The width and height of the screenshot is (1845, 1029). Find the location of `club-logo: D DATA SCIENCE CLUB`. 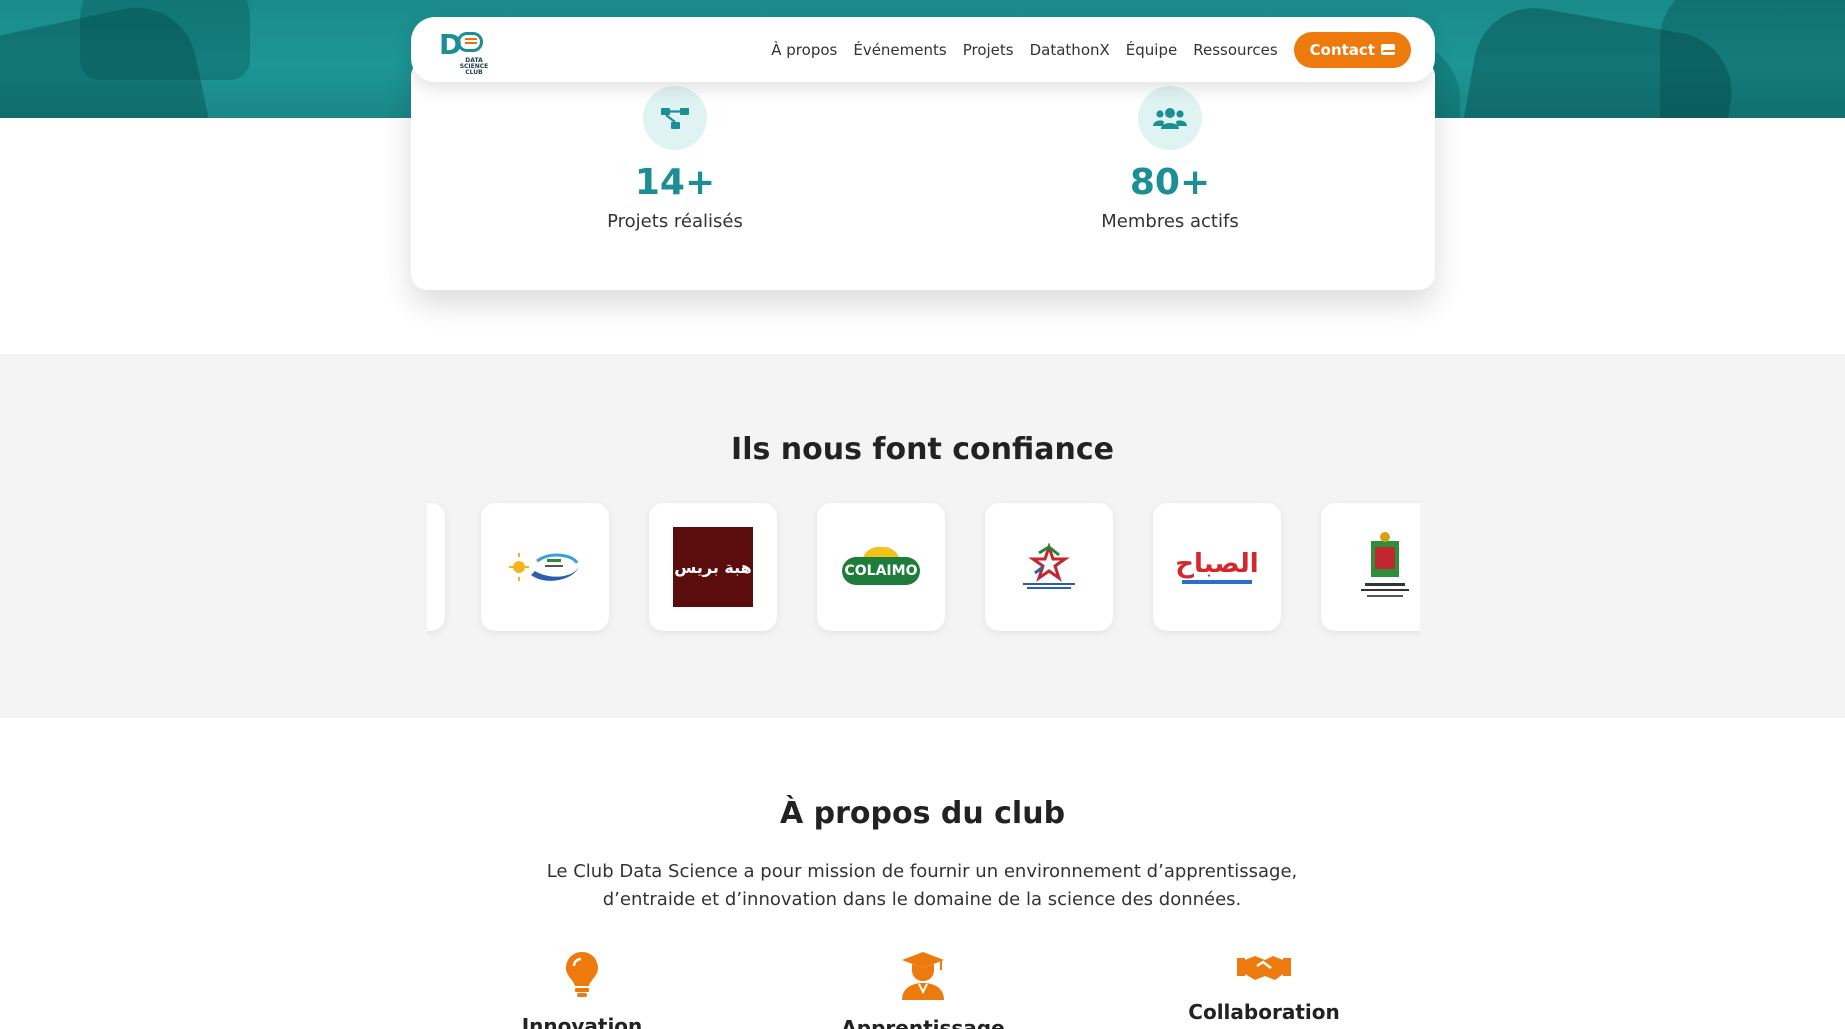

club-logo: D DATA SCIENCE CLUB is located at coordinates (467, 52).